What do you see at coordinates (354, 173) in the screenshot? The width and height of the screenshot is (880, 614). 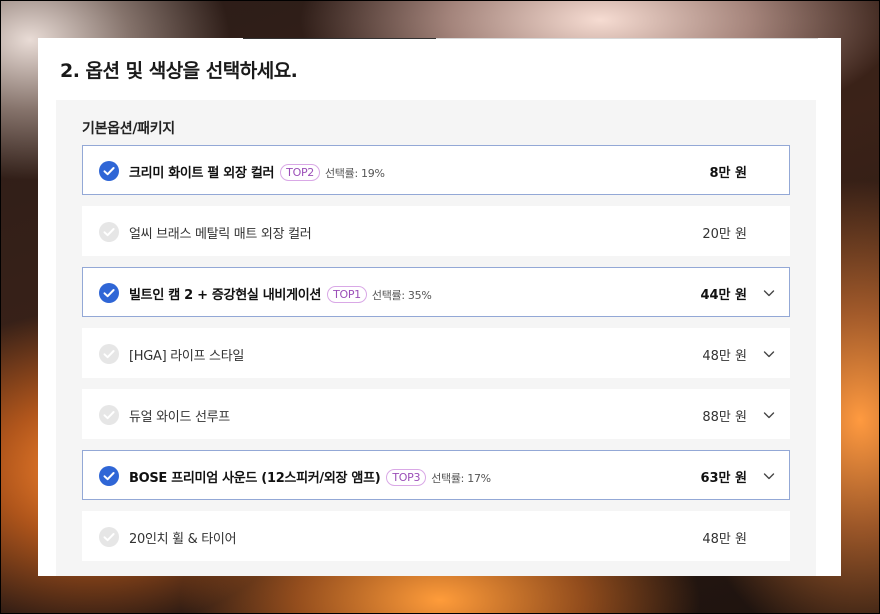 I see `selection-rate: 선택률: 19%` at bounding box center [354, 173].